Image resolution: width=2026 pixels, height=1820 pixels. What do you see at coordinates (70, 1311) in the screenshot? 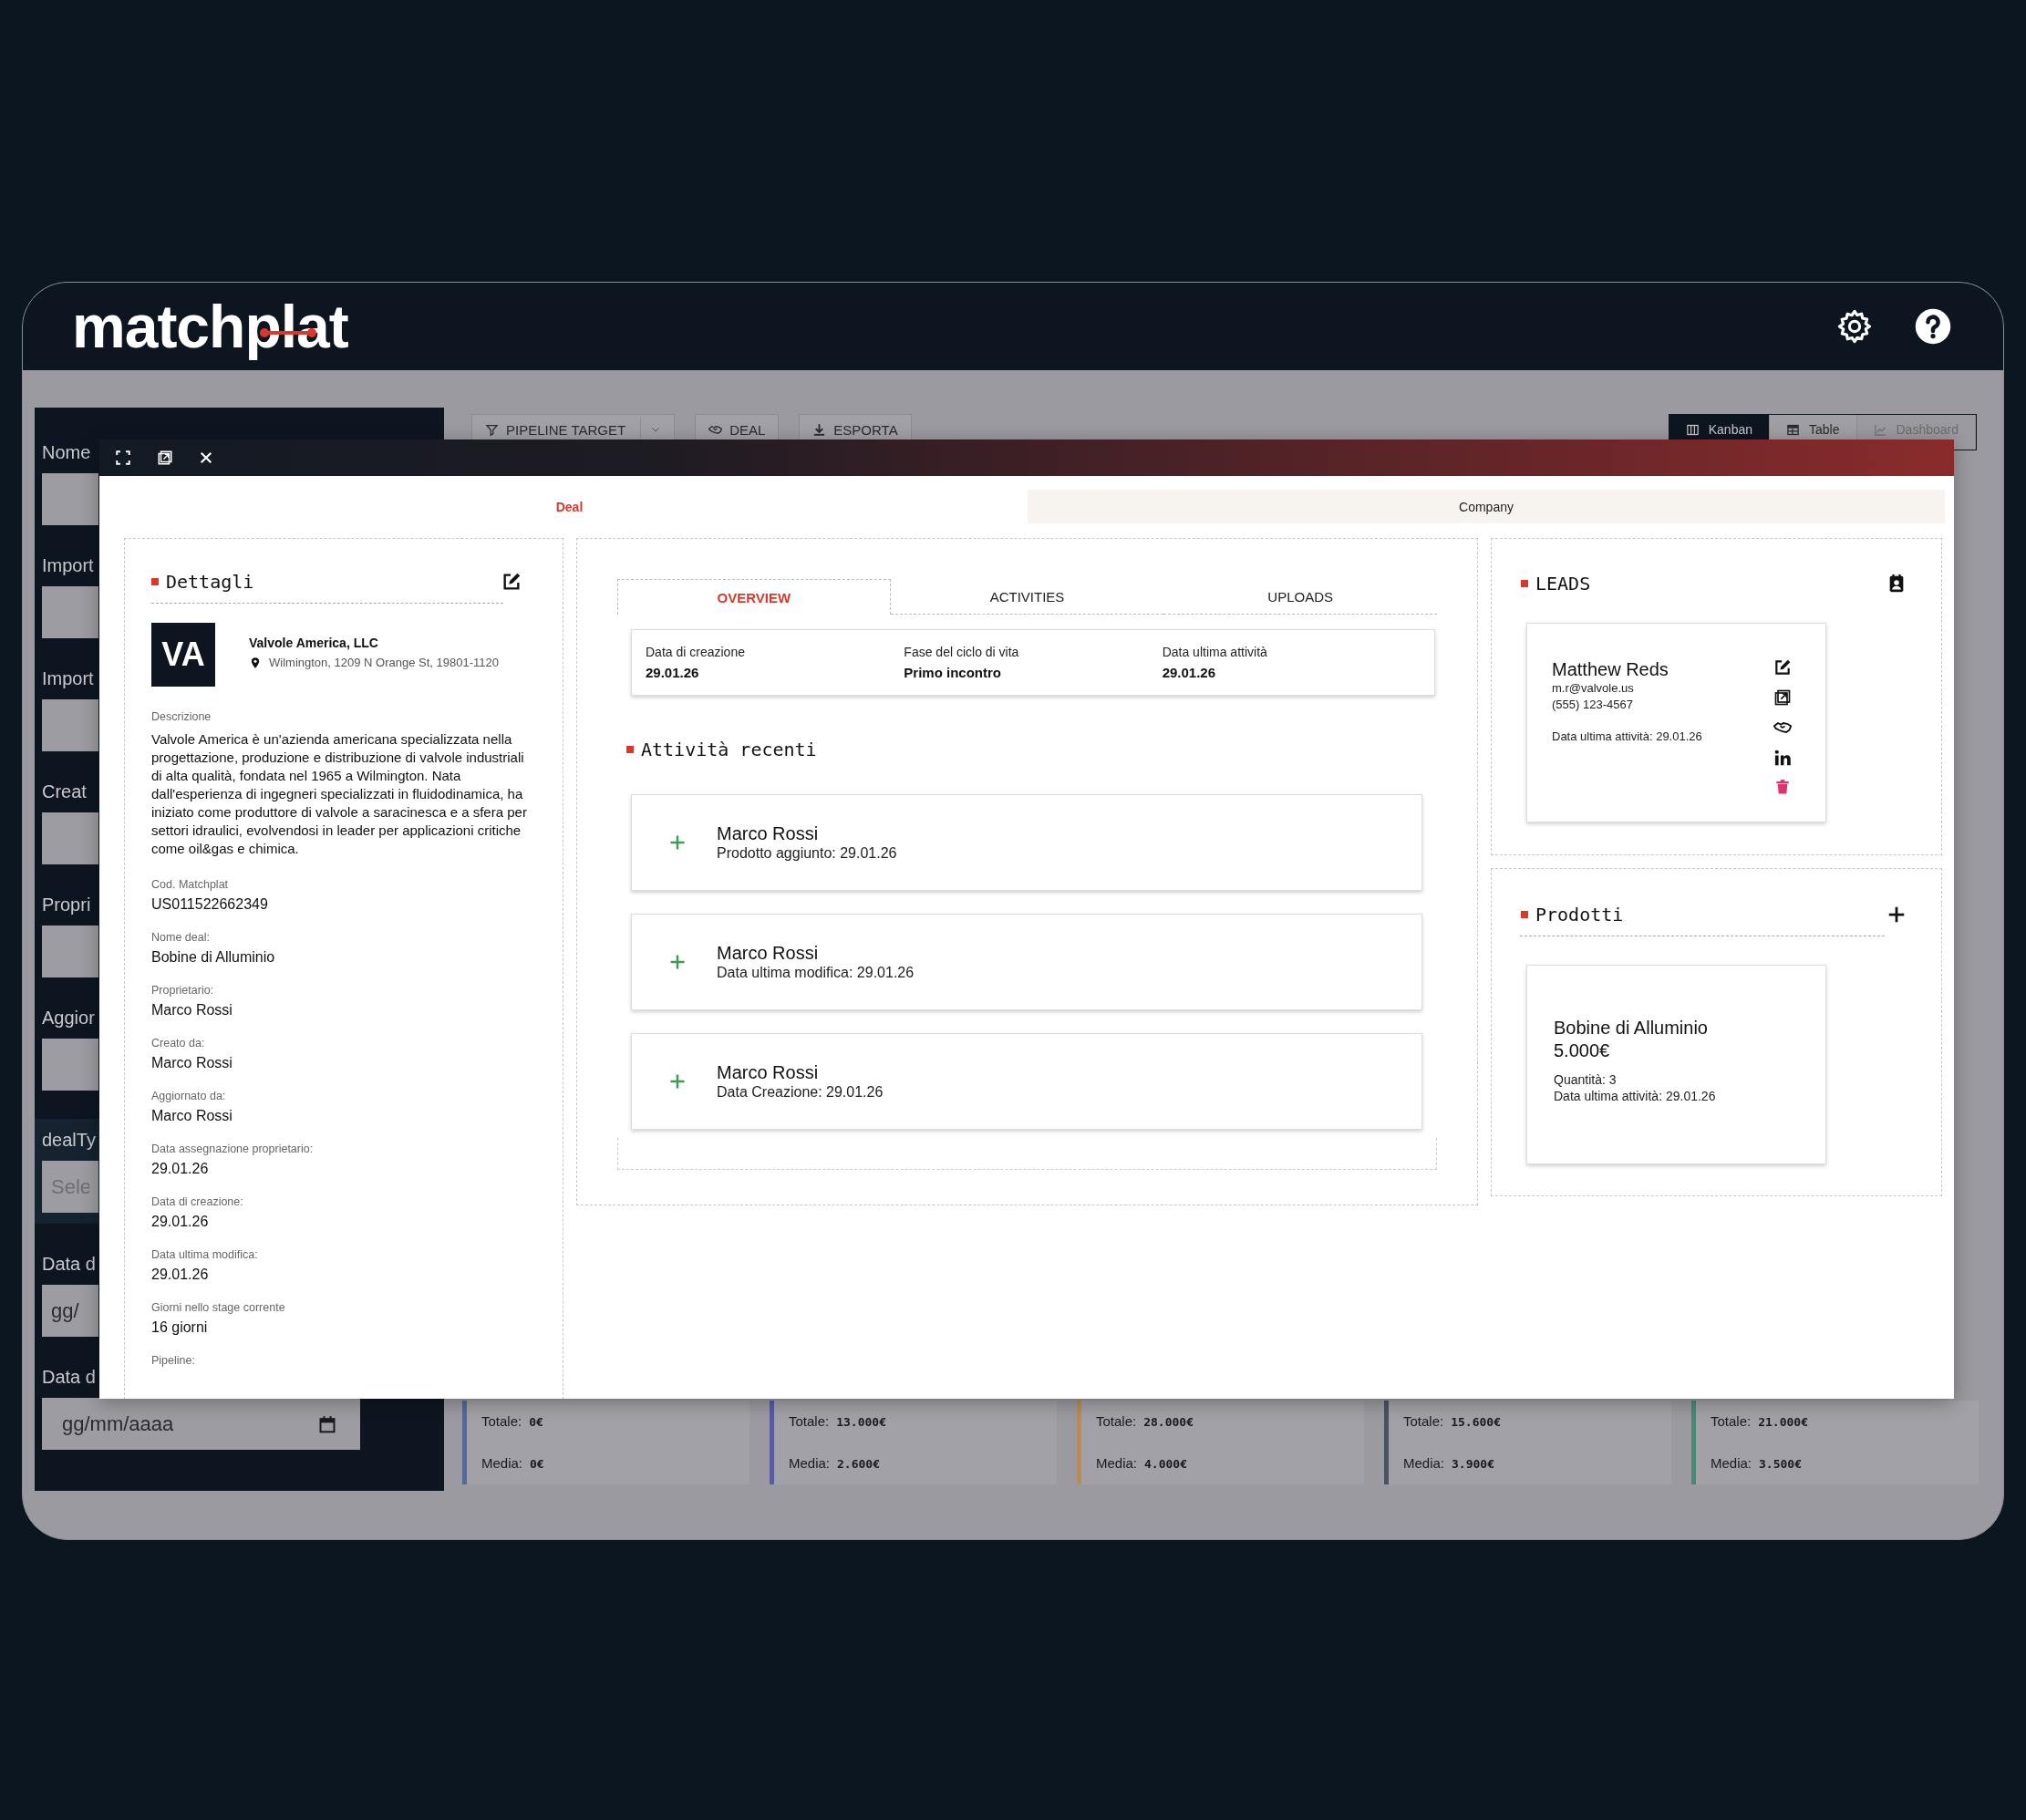
I see `input-field: gg/` at bounding box center [70, 1311].